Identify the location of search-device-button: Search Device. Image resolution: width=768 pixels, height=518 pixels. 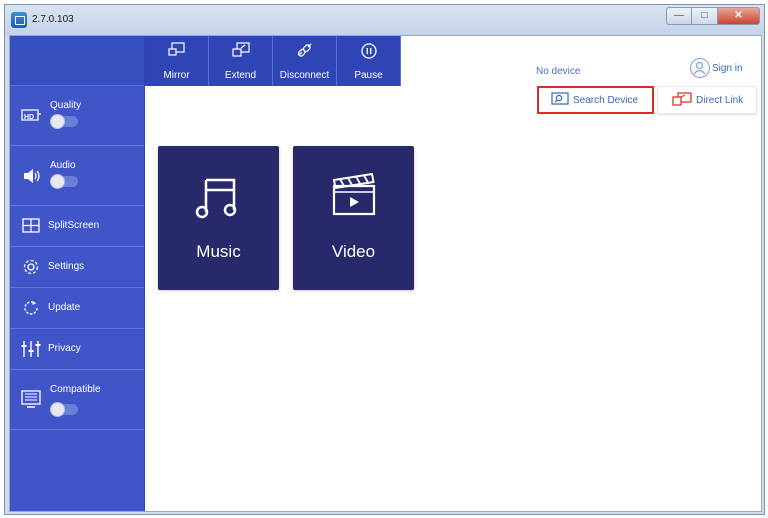
(595, 100).